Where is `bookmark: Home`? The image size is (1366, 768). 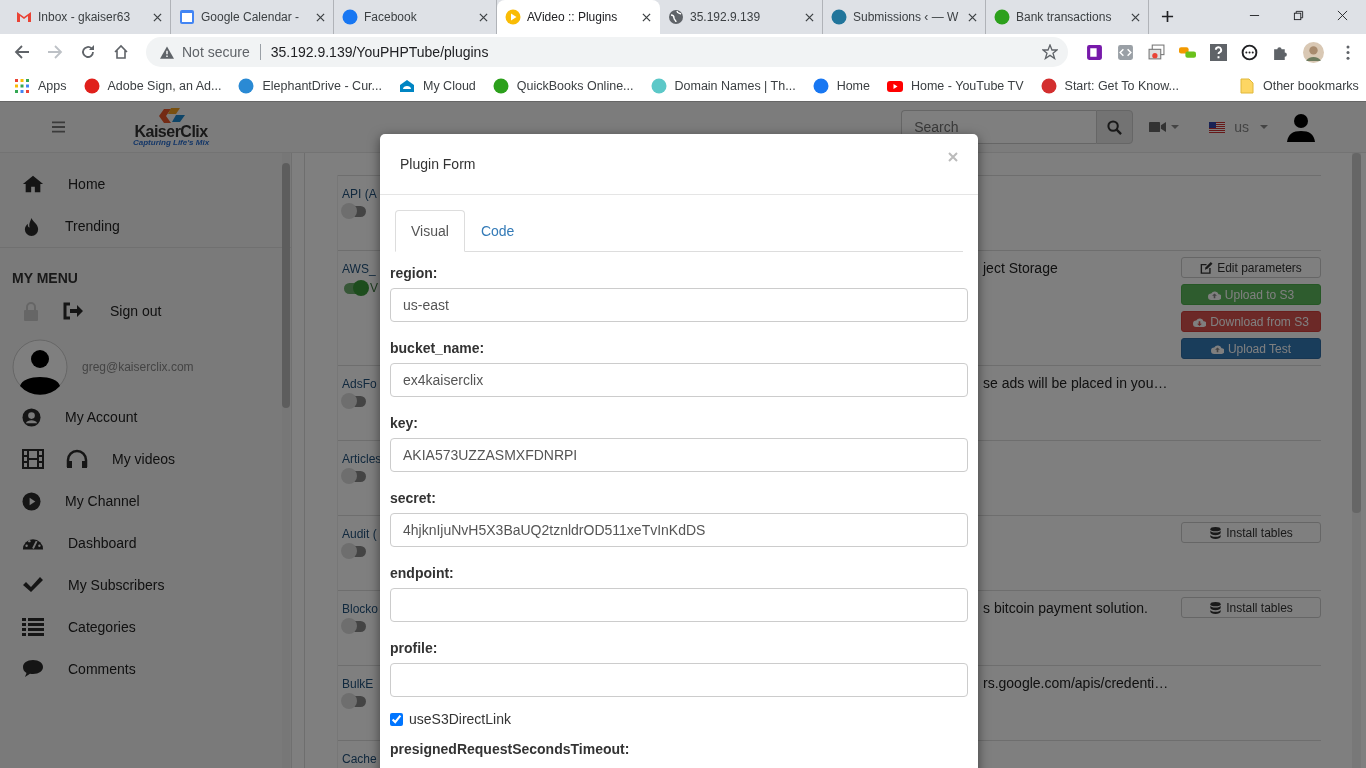 bookmark: Home is located at coordinates (841, 85).